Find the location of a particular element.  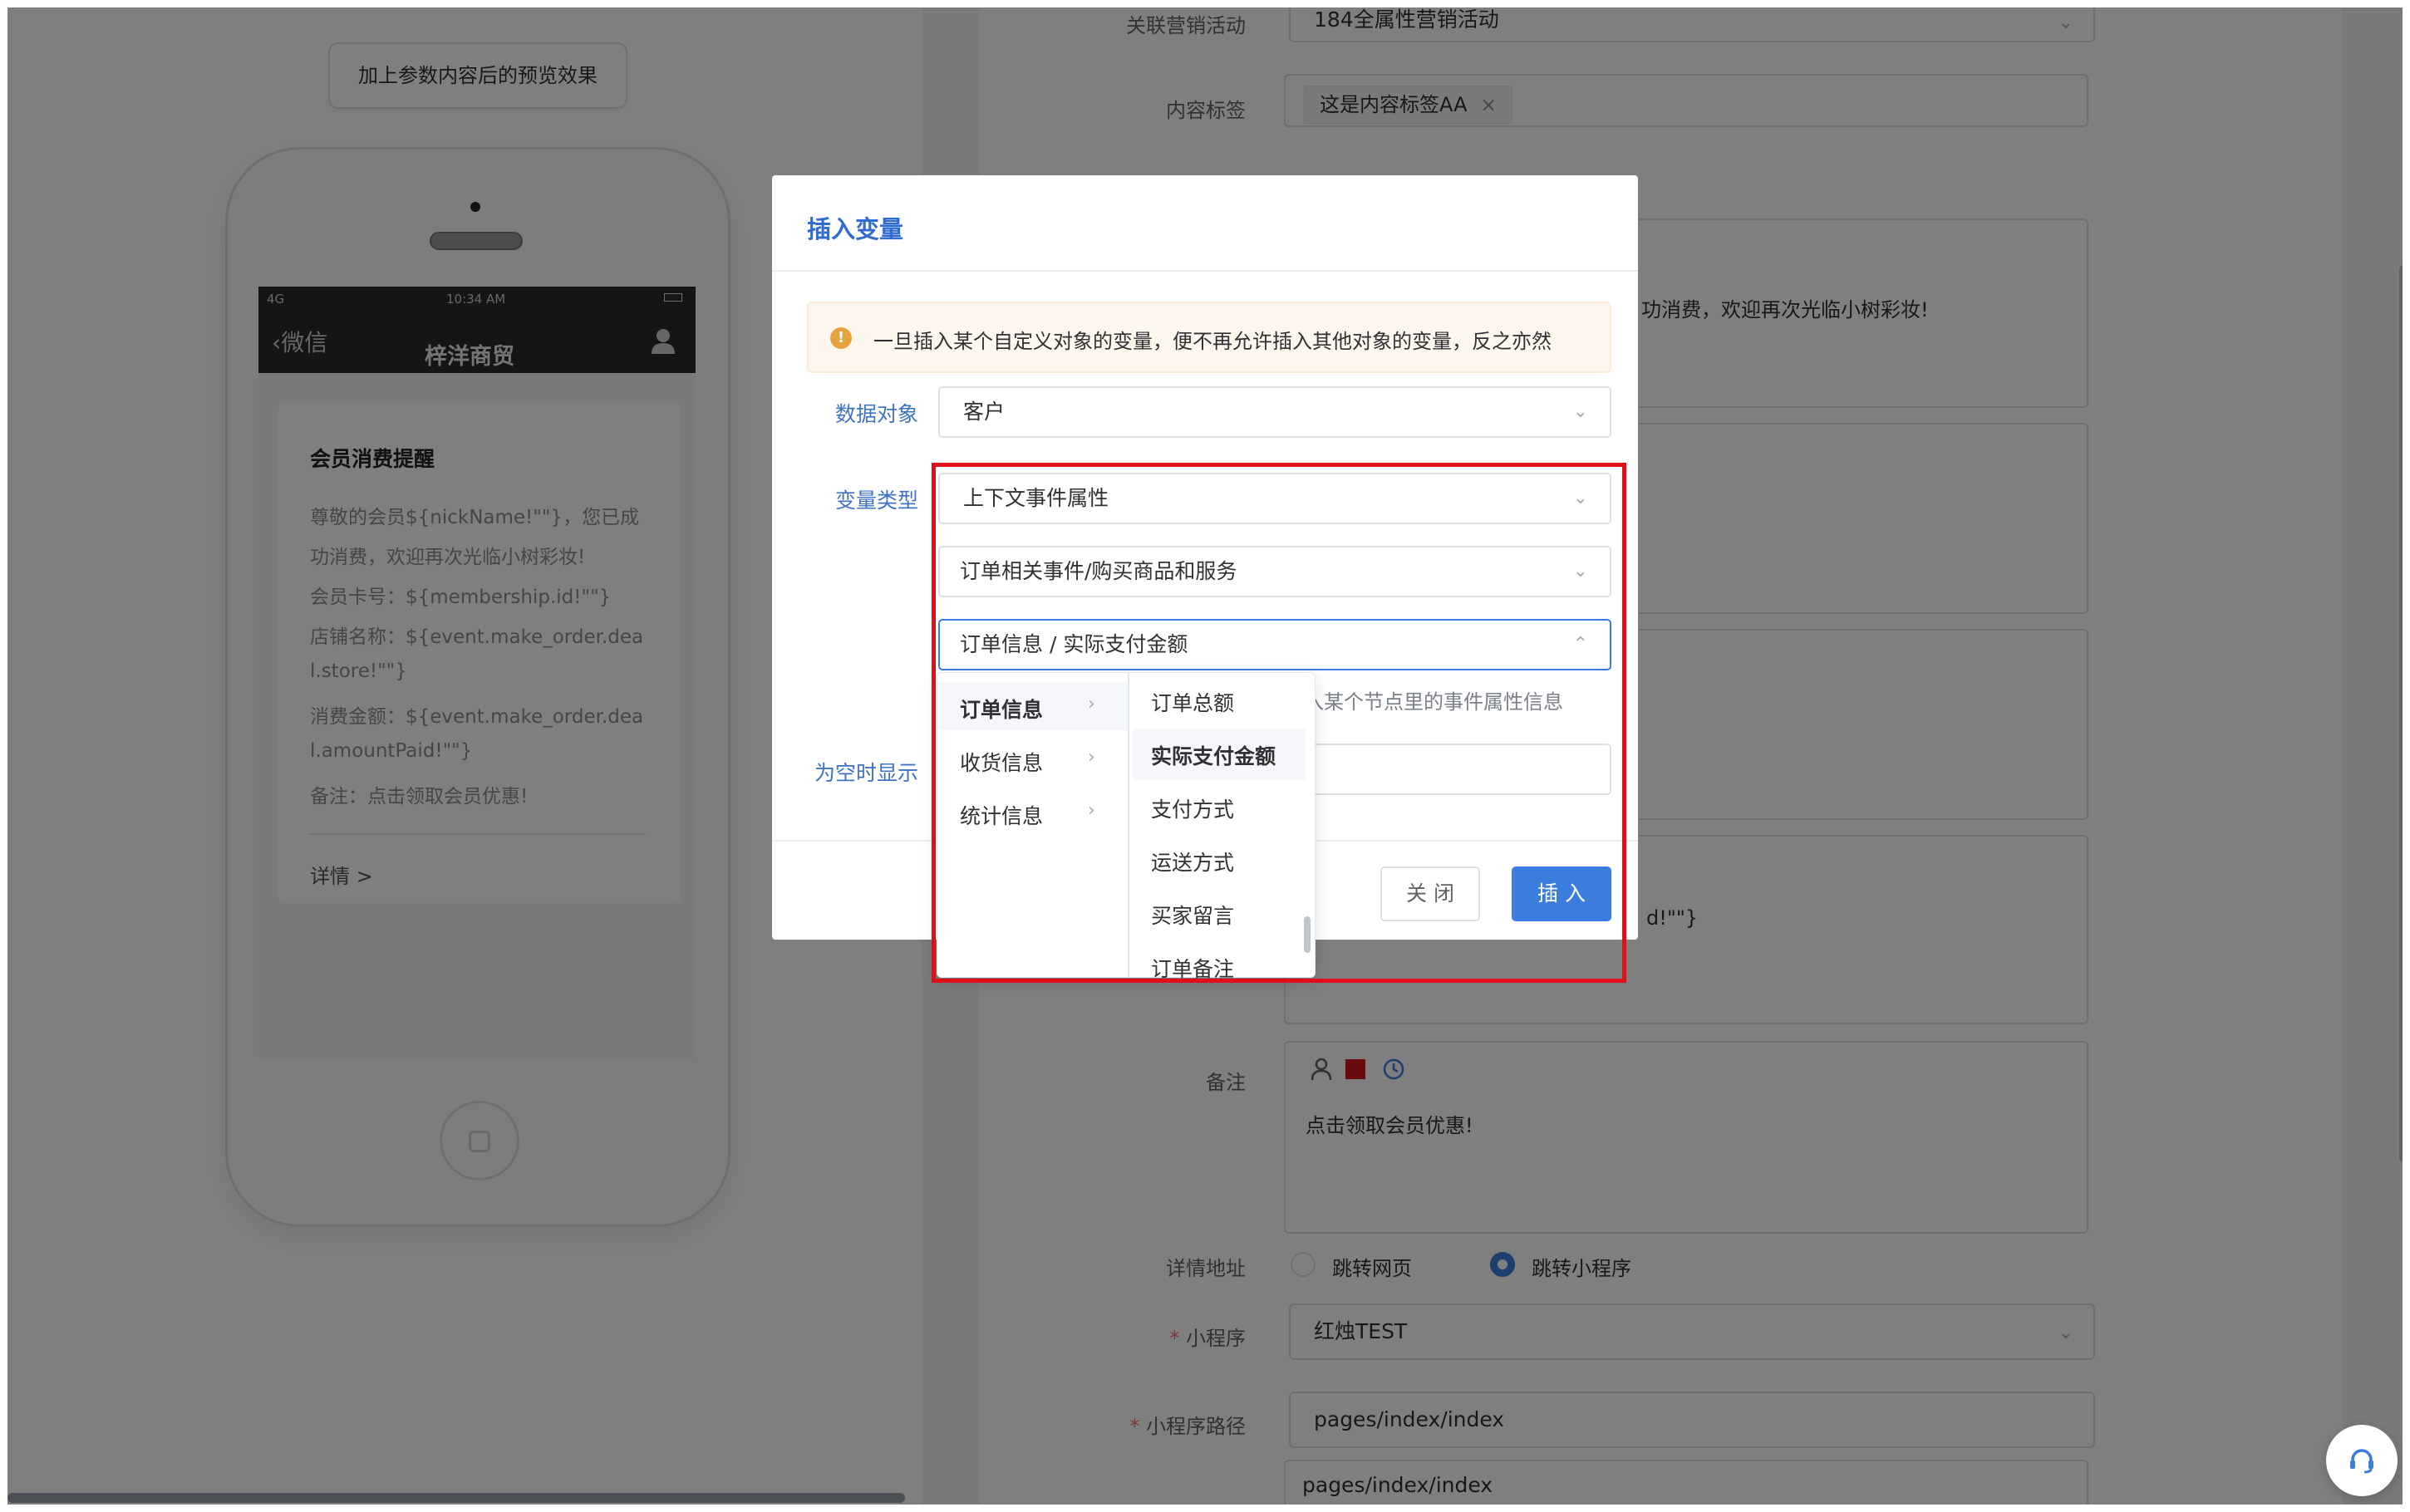

data-object-label: 数据对象 is located at coordinates (876, 414).